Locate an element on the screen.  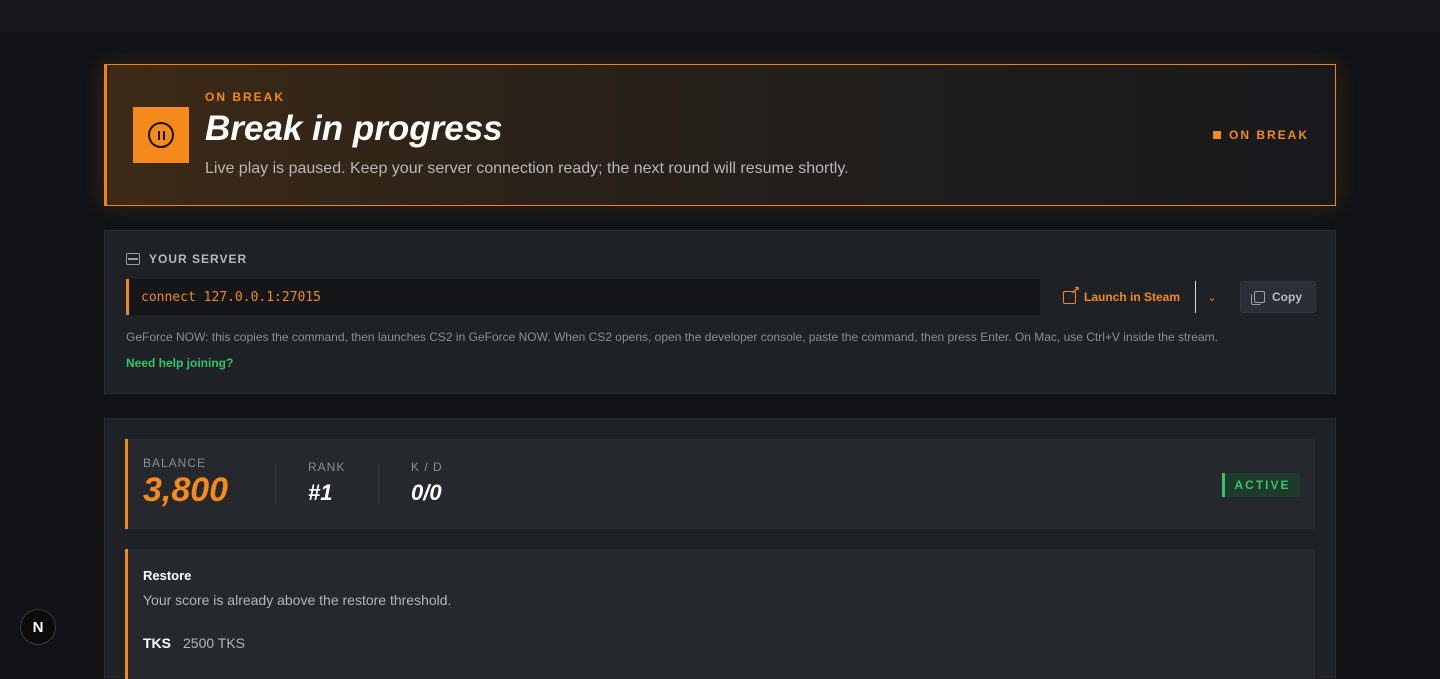
kd-label: K / D is located at coordinates (427, 467).